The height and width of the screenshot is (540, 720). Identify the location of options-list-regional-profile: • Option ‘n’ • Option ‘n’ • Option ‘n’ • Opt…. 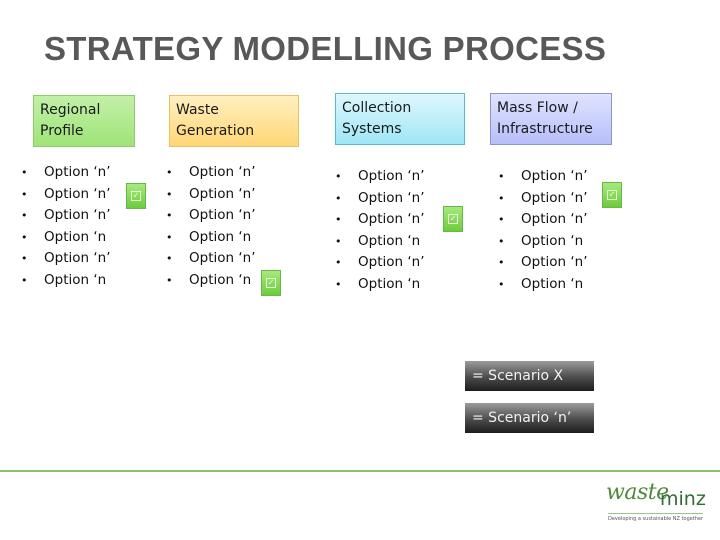
(66, 227).